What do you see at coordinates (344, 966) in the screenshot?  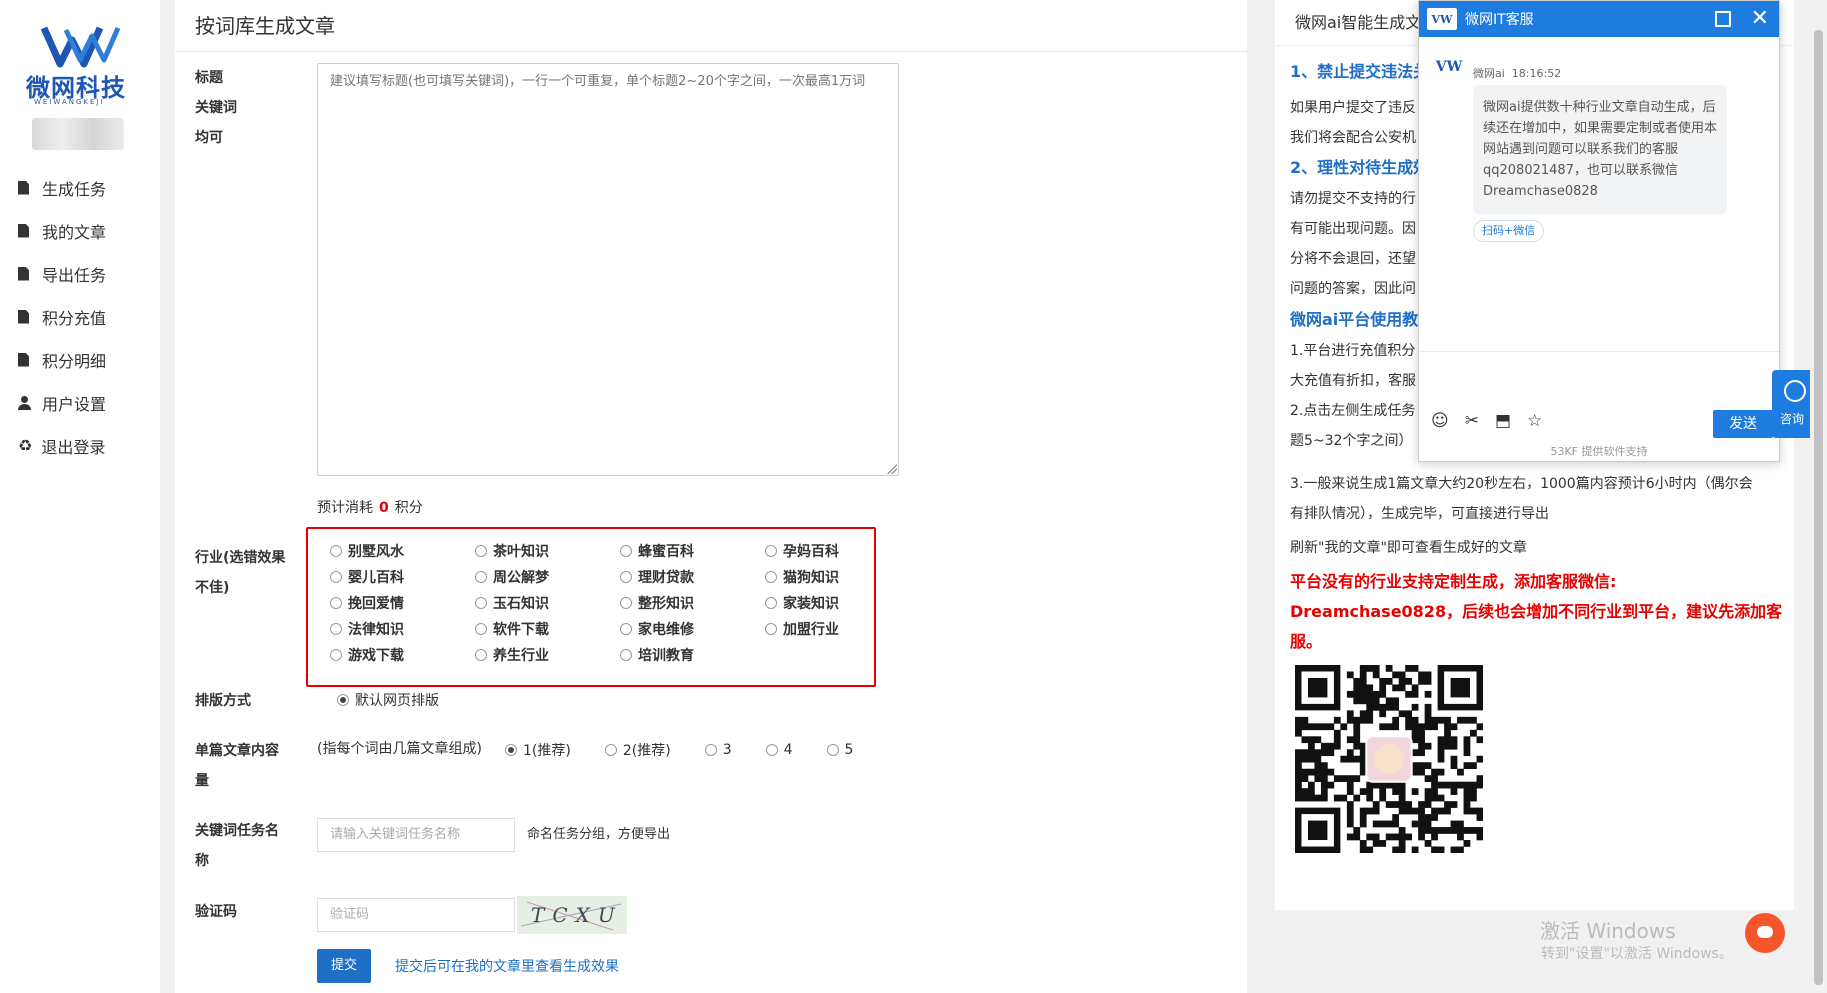 I see `submit-button: 提交` at bounding box center [344, 966].